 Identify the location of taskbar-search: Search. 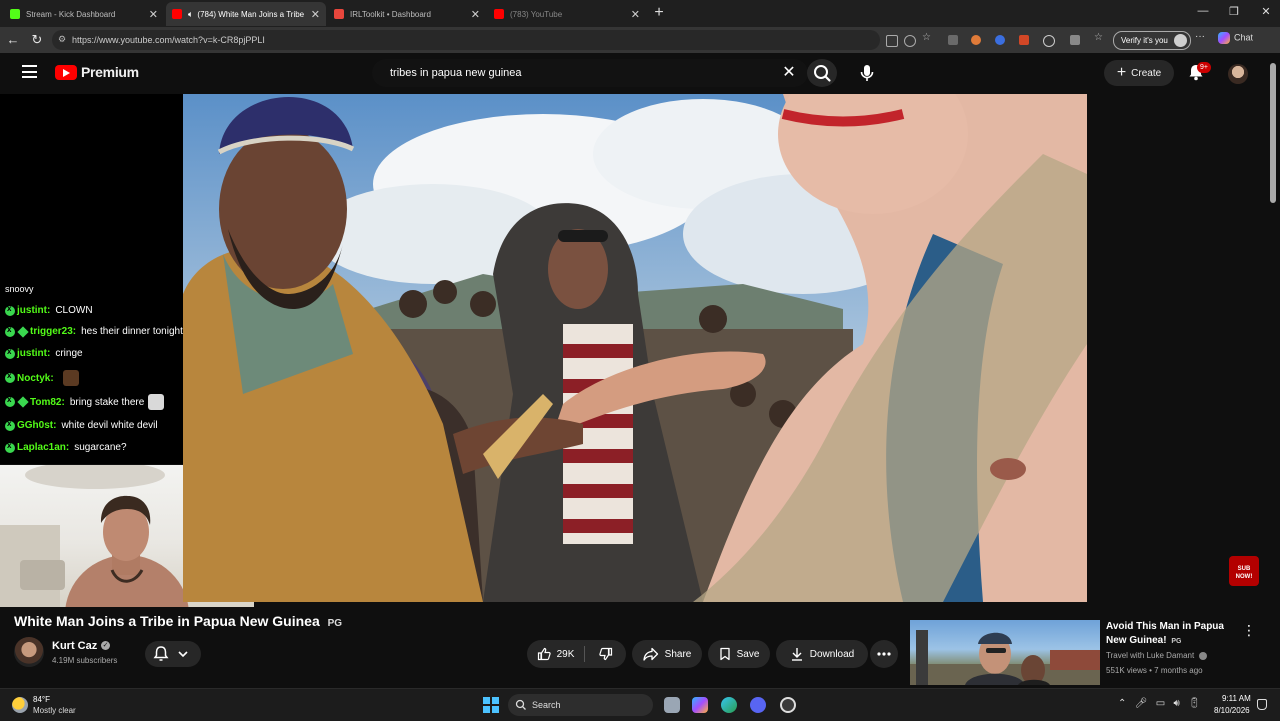
(580, 705).